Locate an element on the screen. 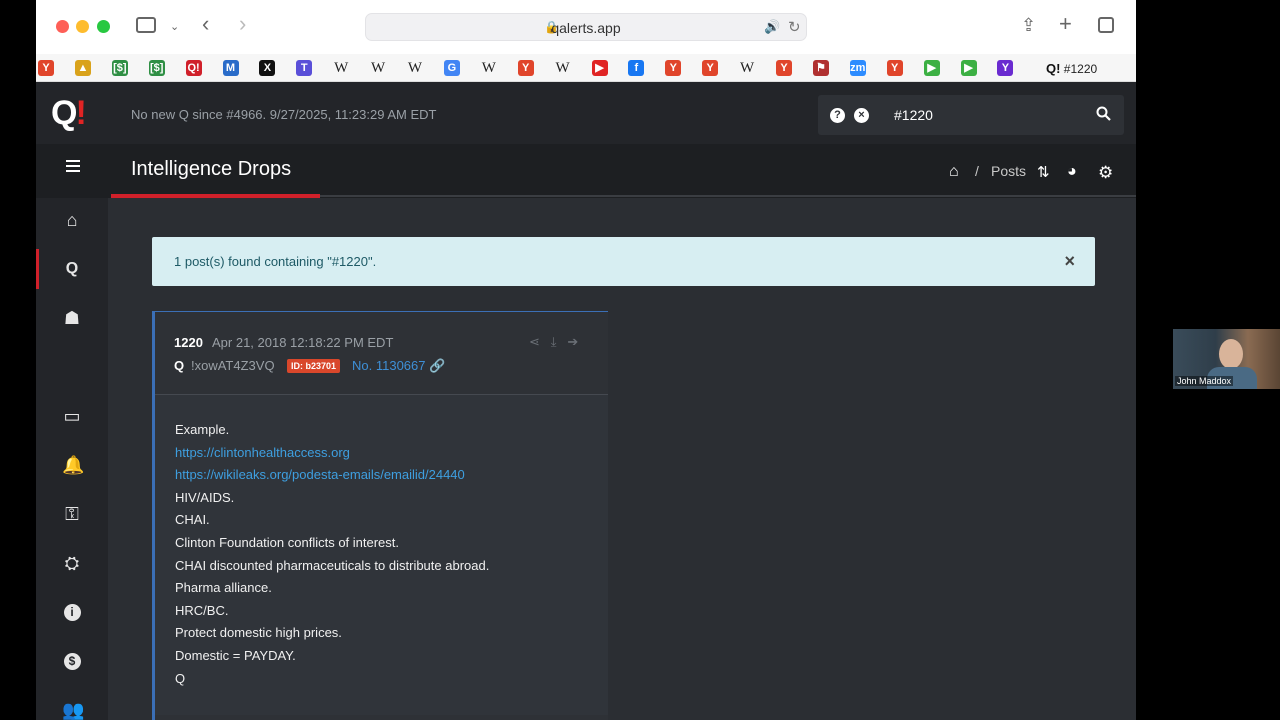  minimize-window-button is located at coordinates (82, 26).